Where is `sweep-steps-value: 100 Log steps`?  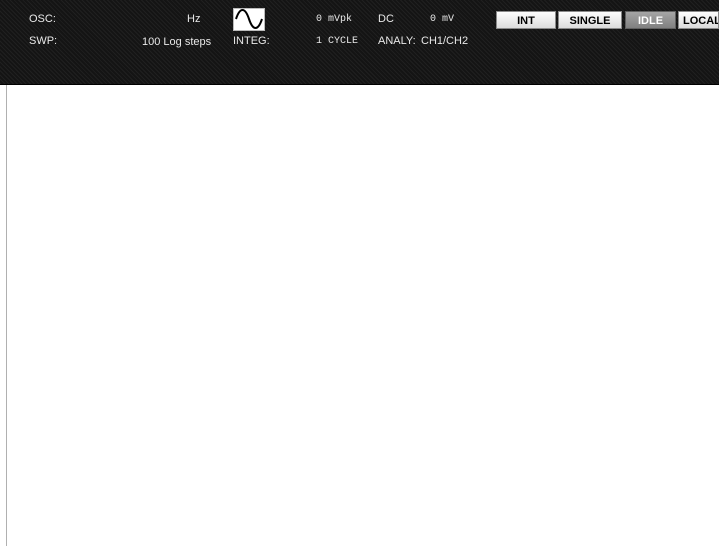
sweep-steps-value: 100 Log steps is located at coordinates (177, 42).